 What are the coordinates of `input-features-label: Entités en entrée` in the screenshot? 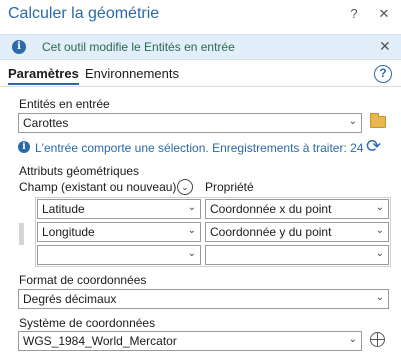 It's located at (64, 104).